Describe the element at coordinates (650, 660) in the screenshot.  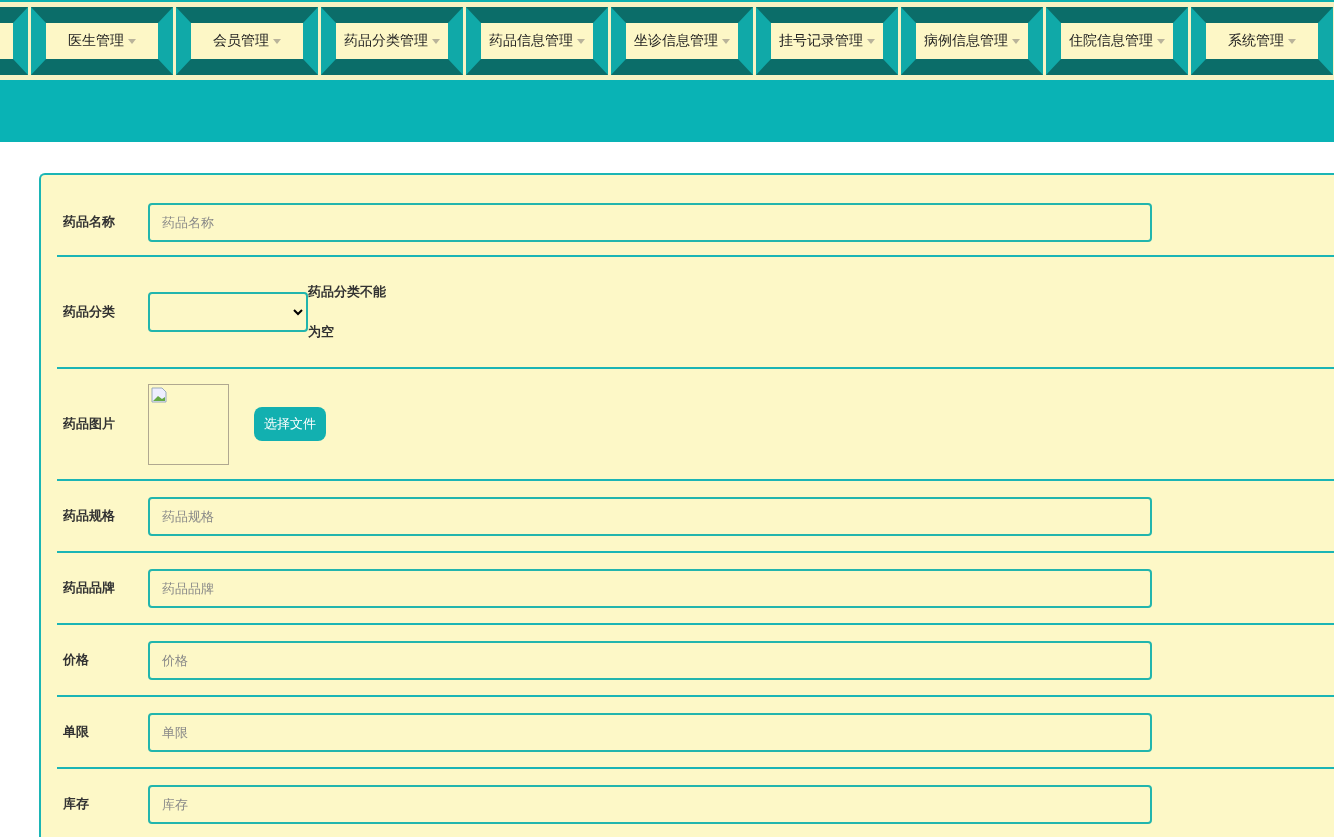
I see `input-field: 价格` at that location.